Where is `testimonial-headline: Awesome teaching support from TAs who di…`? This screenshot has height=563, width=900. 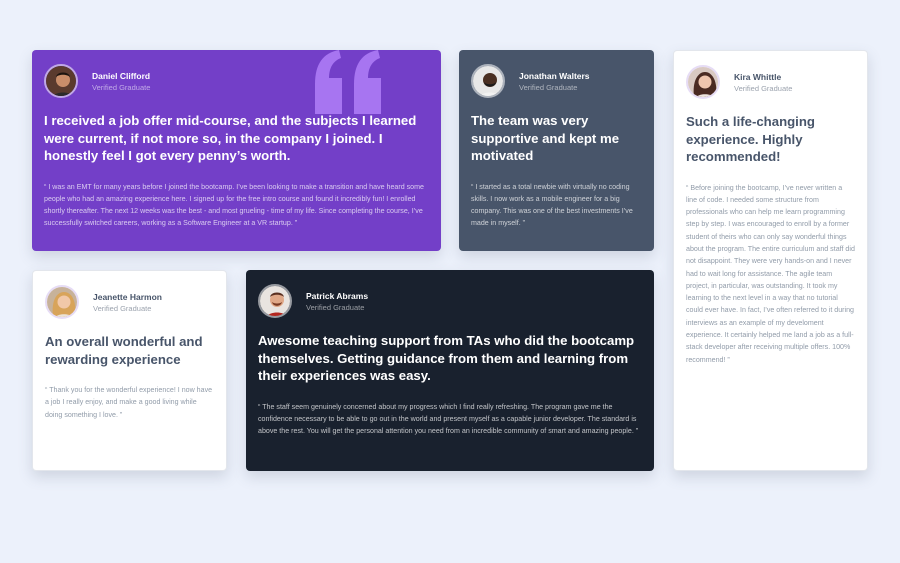
testimonial-headline: Awesome teaching support from TAs who di… is located at coordinates (446, 358).